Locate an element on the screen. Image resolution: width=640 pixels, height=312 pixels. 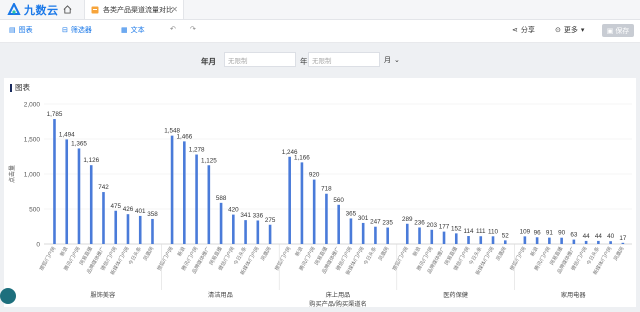
bar-value-label: 475 is located at coordinates (115, 206).